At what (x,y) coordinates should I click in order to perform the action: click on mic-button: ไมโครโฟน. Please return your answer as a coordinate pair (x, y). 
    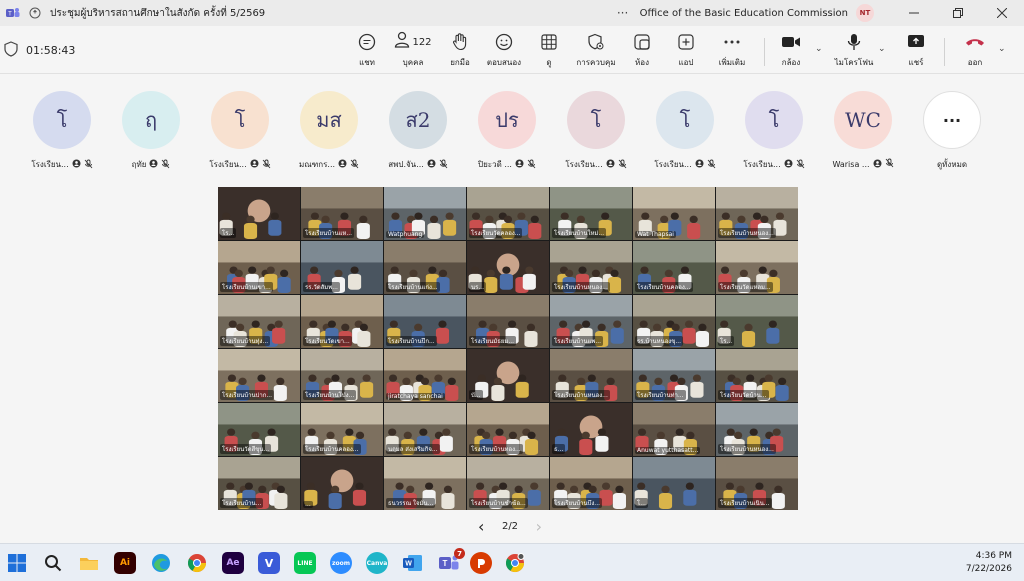
    Looking at the image, I should click on (854, 52).